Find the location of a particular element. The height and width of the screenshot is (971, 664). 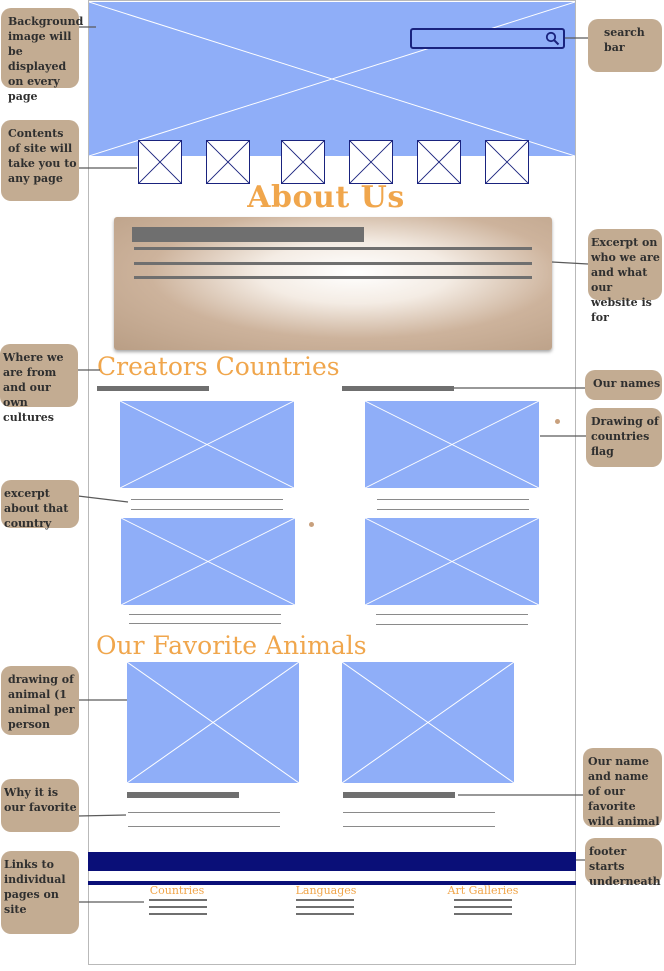

footer-bar is located at coordinates (332, 861).